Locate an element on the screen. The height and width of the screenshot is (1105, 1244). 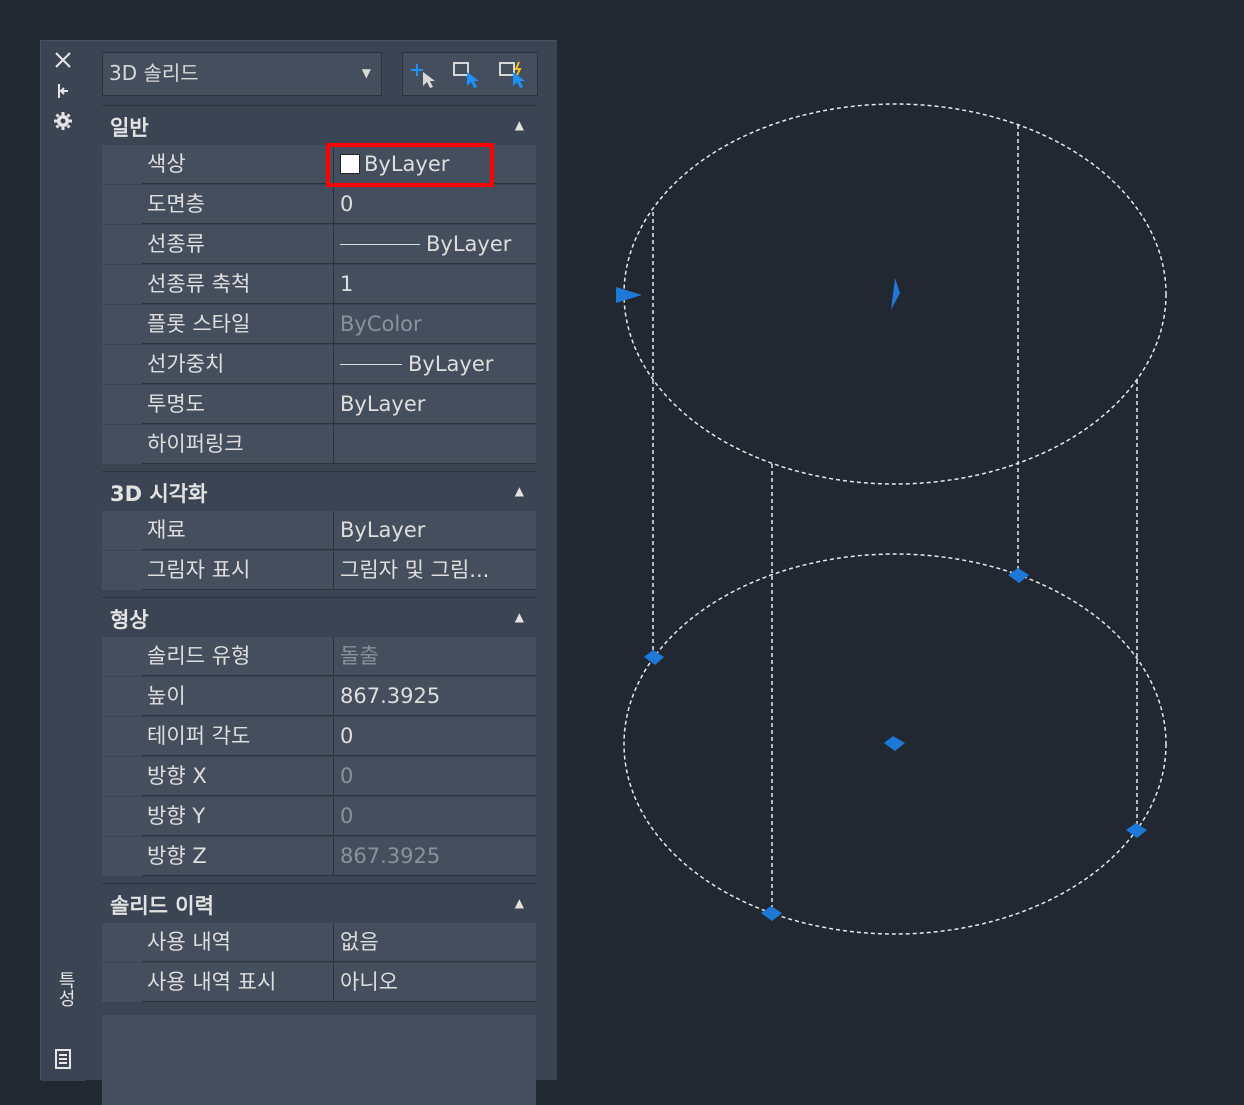
grip-back is located at coordinates (1018, 575).